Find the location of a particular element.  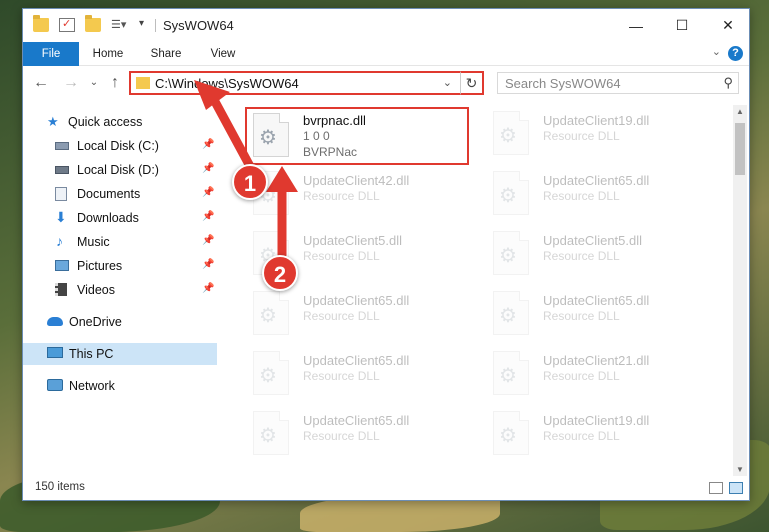

tab-file: File is located at coordinates (51, 54).